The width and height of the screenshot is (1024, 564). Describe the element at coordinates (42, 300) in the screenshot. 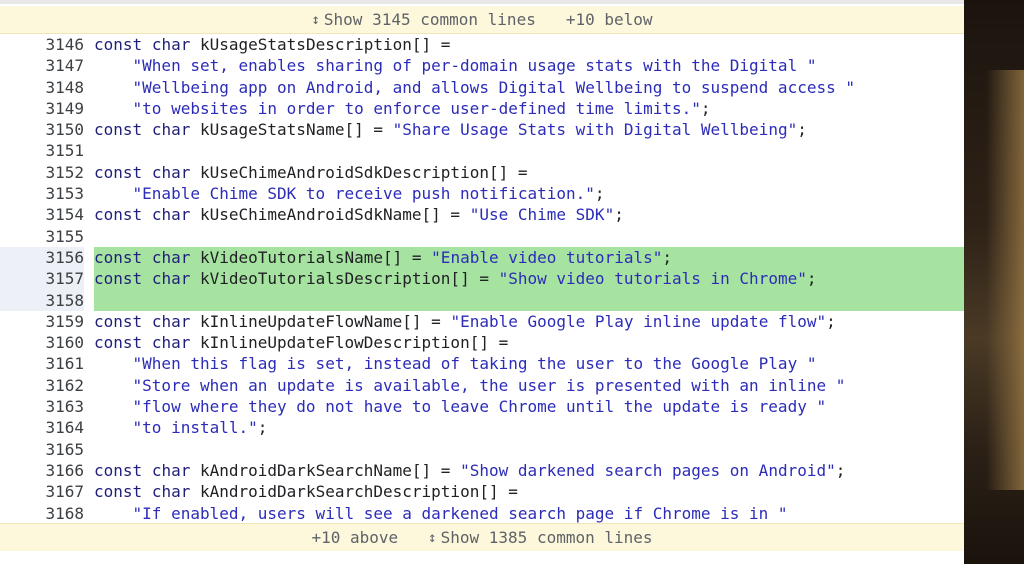

I see `line-number: 3158` at that location.